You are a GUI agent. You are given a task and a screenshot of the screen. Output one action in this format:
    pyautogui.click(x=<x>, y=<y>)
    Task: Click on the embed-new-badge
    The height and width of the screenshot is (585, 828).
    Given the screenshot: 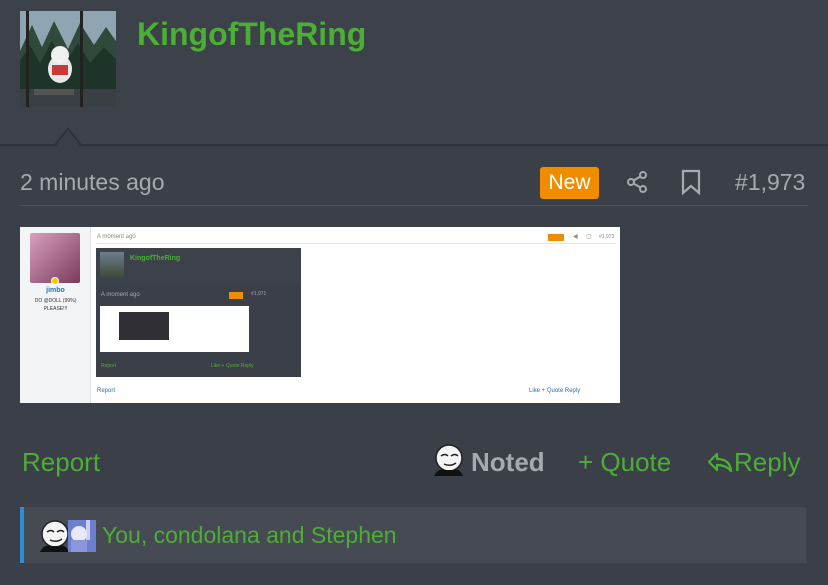 What is the action you would take?
    pyautogui.click(x=556, y=237)
    